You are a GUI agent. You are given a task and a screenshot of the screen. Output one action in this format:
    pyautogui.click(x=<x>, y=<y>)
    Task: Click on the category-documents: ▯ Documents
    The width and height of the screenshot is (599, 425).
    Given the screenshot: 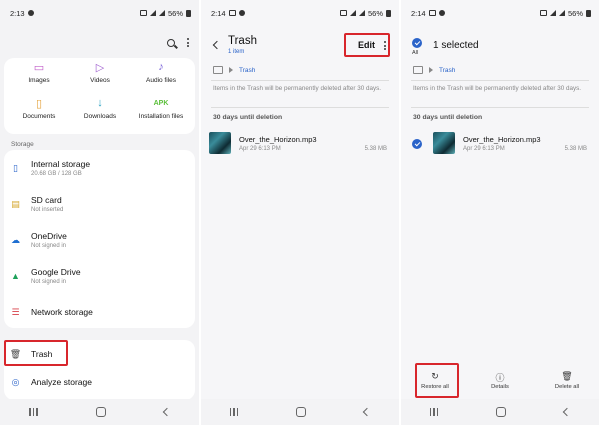 What is the action you would take?
    pyautogui.click(x=39, y=108)
    